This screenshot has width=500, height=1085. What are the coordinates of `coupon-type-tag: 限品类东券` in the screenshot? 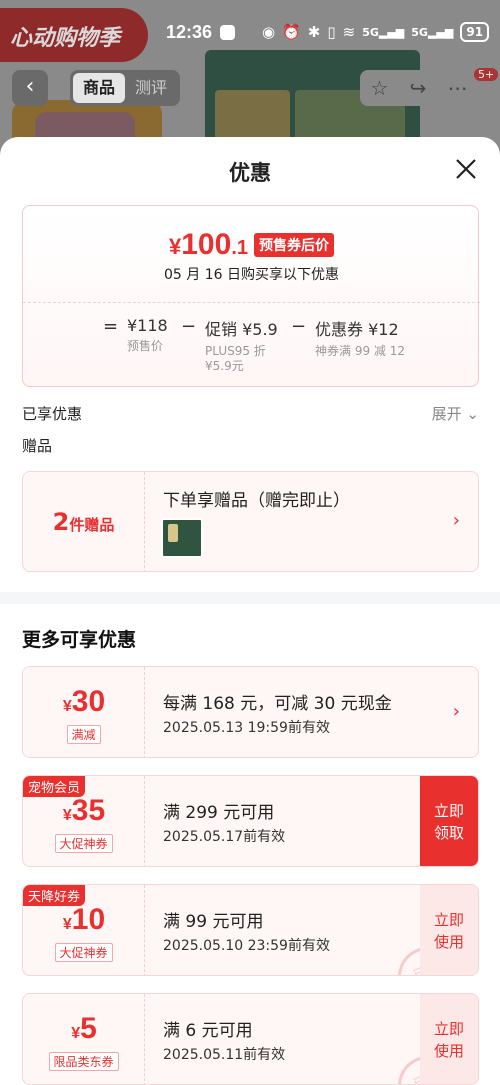 It's located at (83, 1061).